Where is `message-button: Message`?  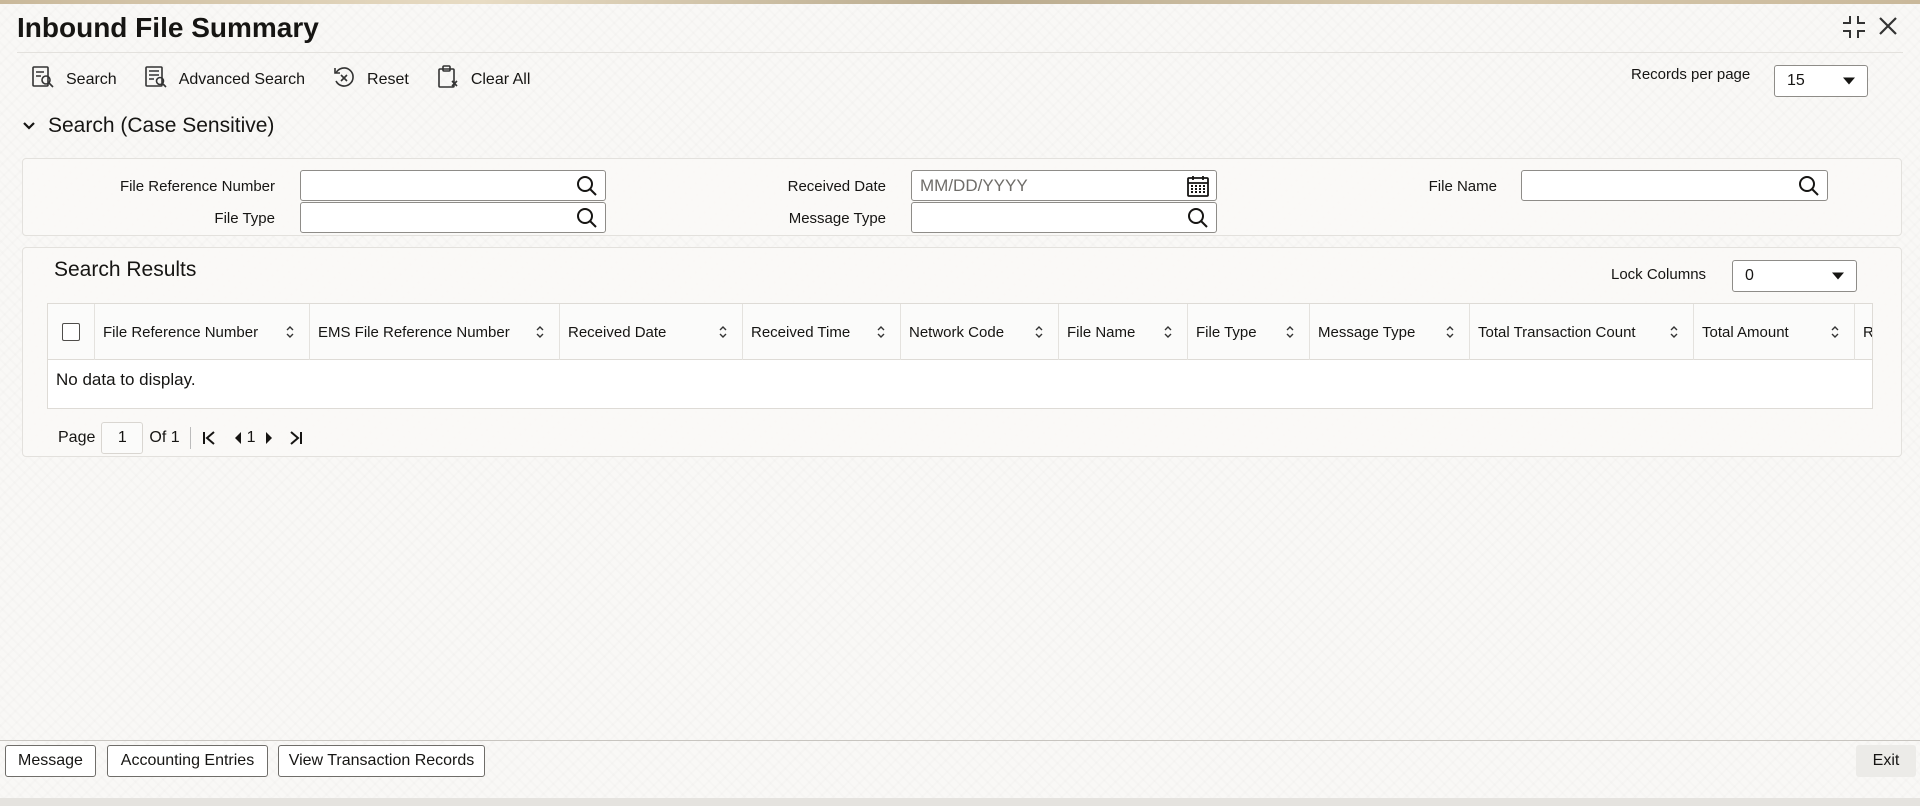
message-button: Message is located at coordinates (50, 761).